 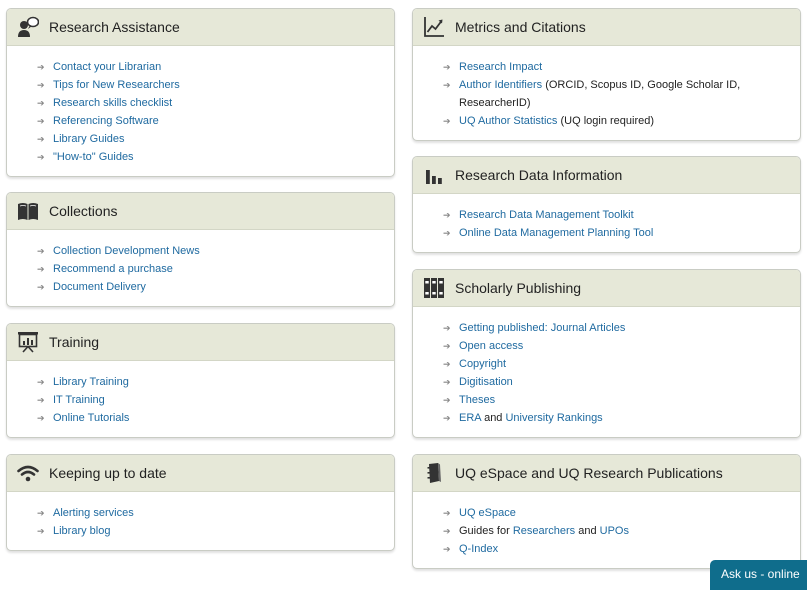 What do you see at coordinates (93, 157) in the screenshot?
I see `how-to-guides-link: "How-to" Guides` at bounding box center [93, 157].